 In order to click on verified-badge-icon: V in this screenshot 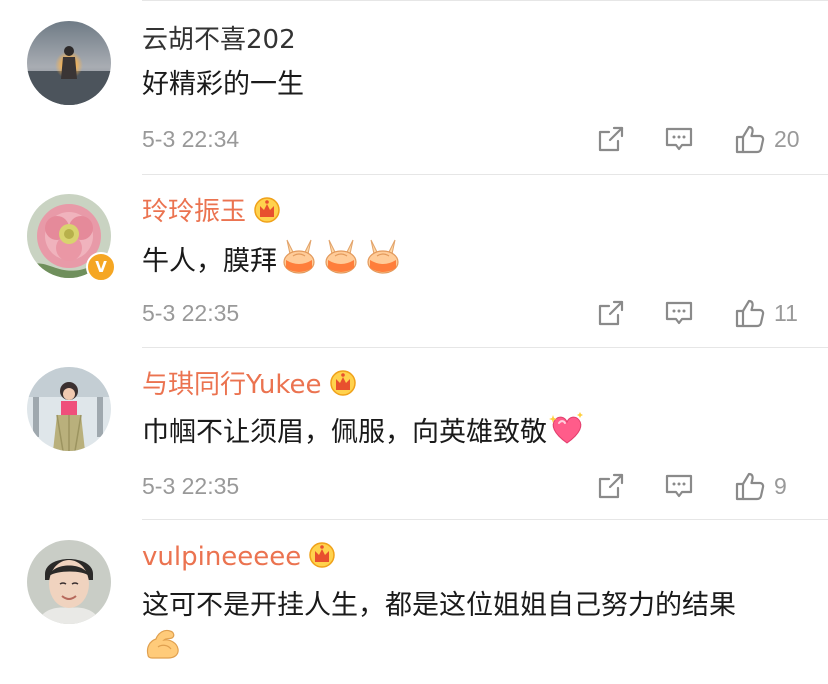, I will do `click(101, 267)`.